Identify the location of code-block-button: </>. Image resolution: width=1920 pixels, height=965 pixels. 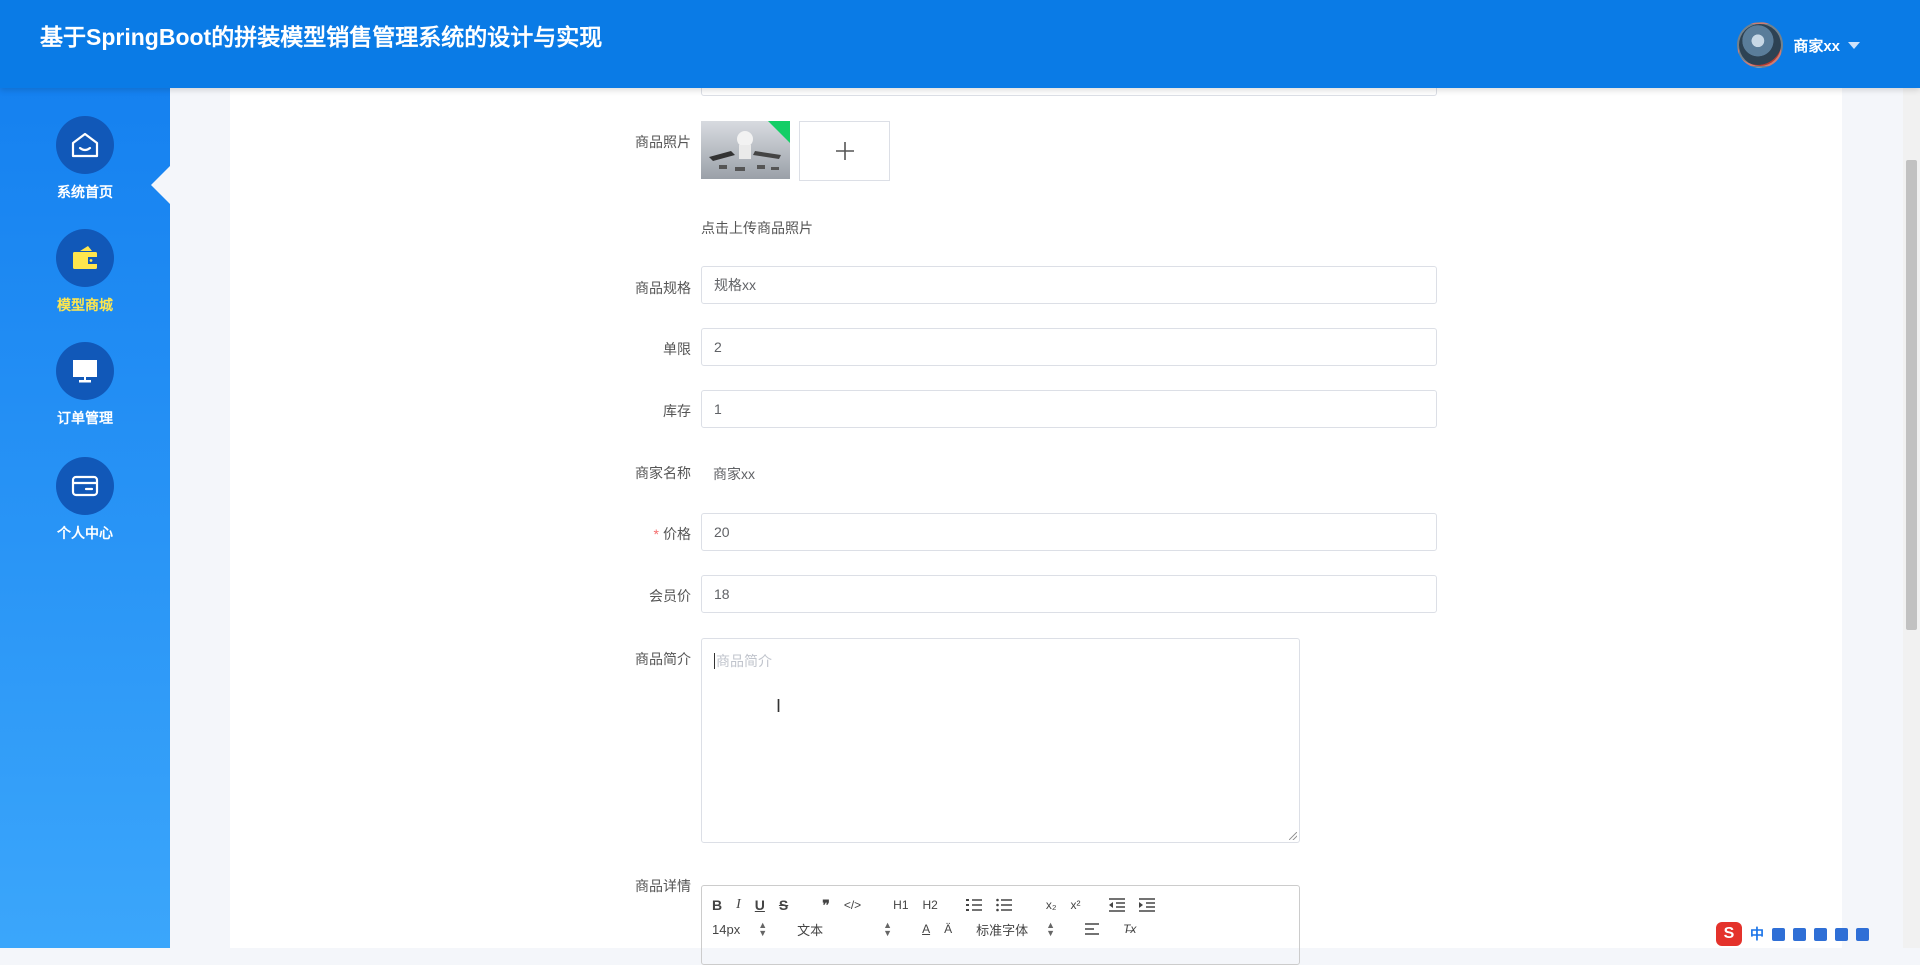
(852, 905).